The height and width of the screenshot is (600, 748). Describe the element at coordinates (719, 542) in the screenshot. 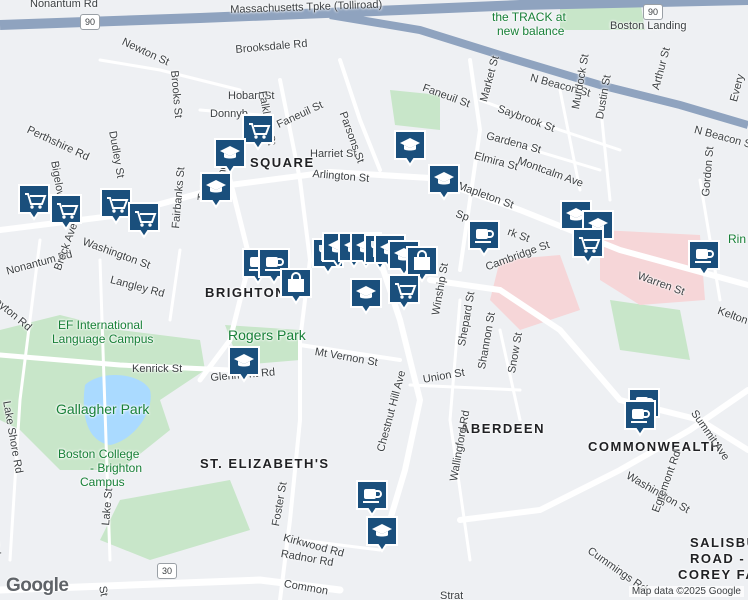

I see `map-label-salisbury1: SALISBU` at that location.